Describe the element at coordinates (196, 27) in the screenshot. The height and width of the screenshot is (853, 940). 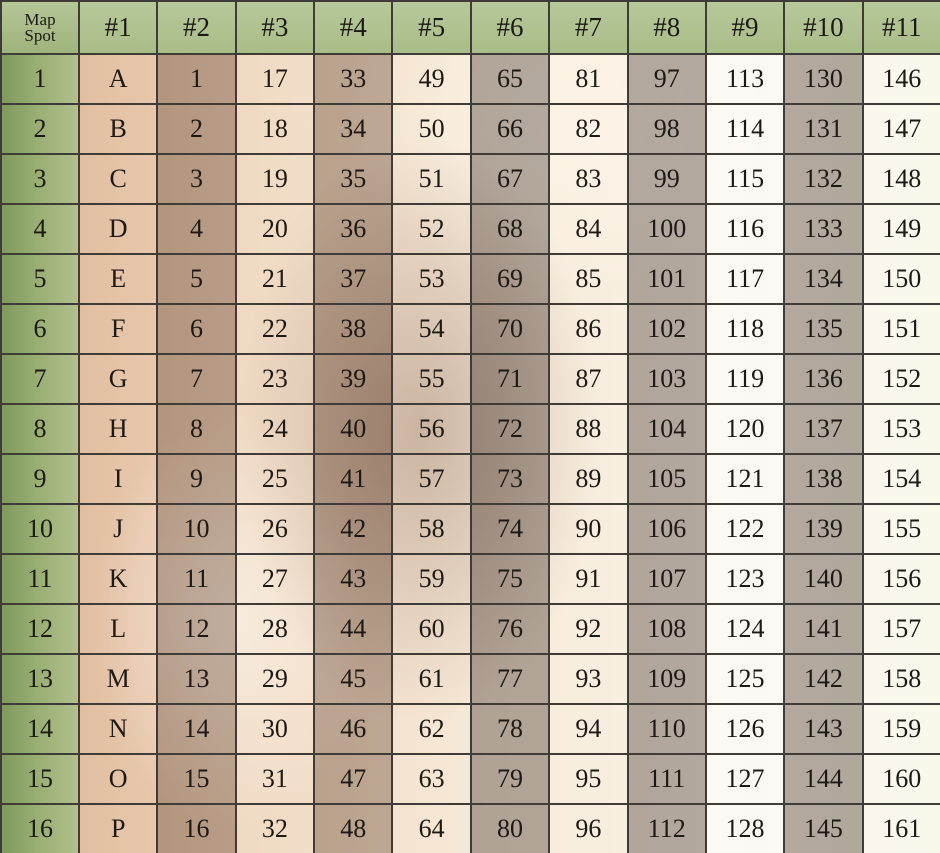
I see `column-header: #2` at that location.